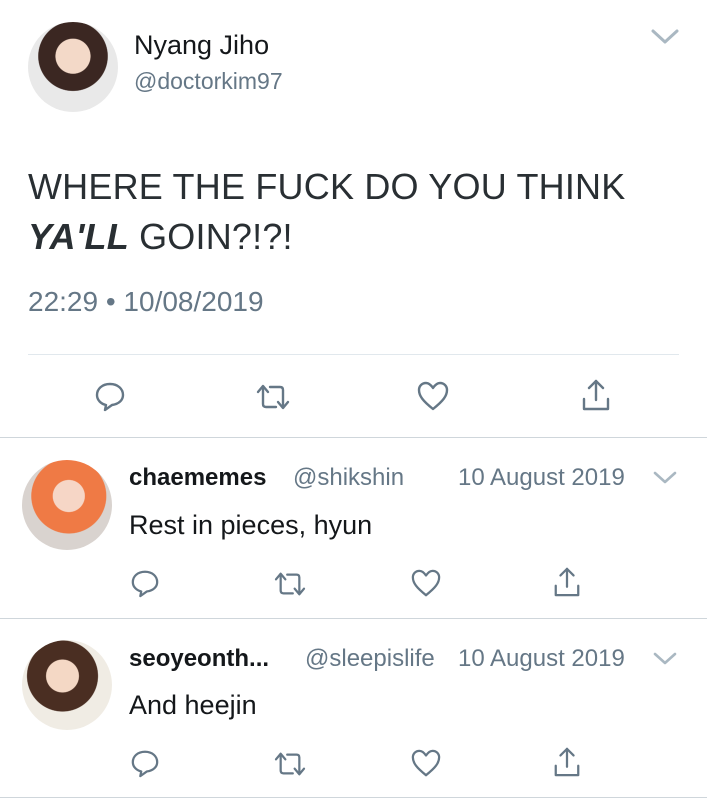  What do you see at coordinates (78, 236) in the screenshot?
I see `tweet-text-emphasis: YA'LL` at bounding box center [78, 236].